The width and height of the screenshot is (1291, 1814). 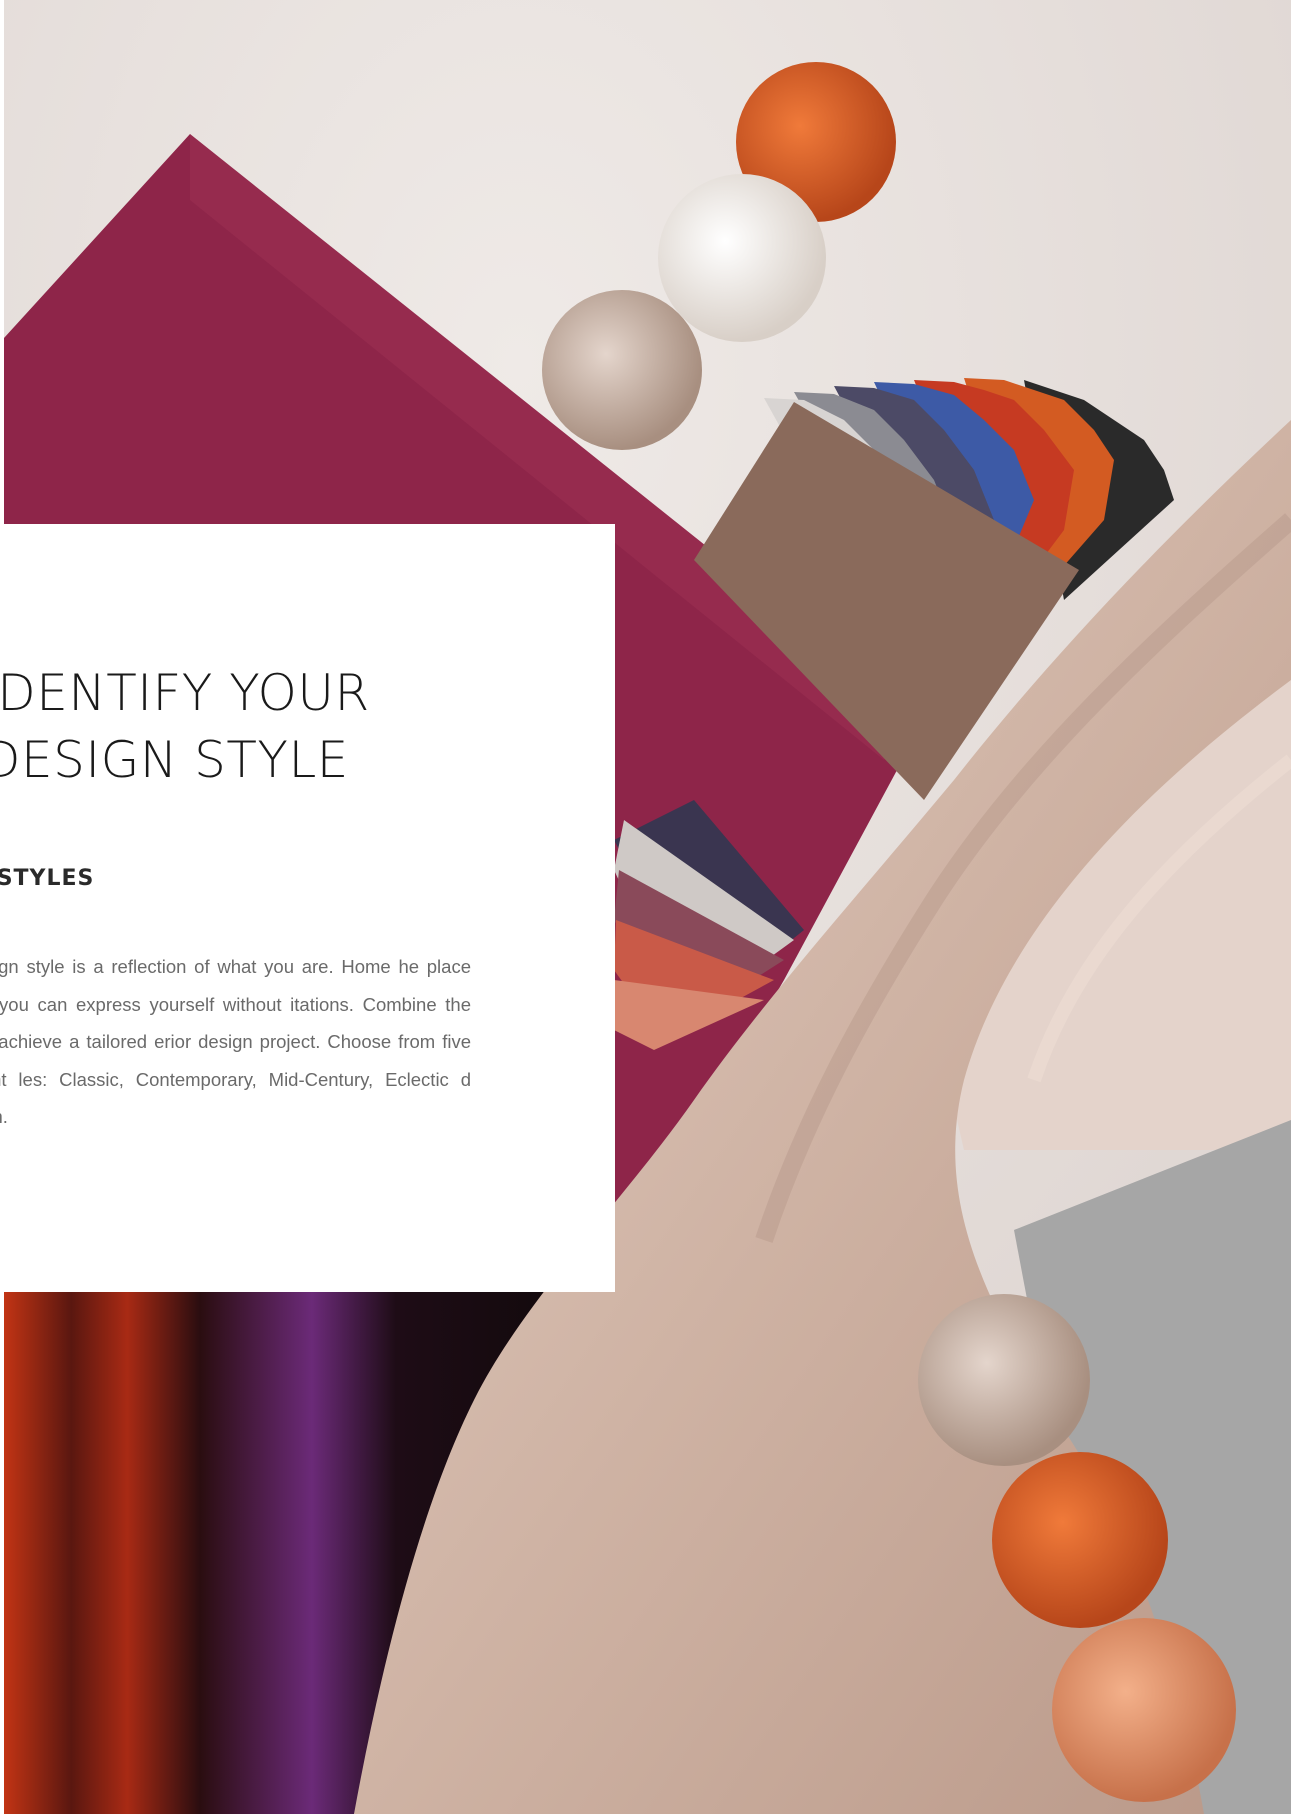 I want to click on pompom-orange-bottom, so click(x=1080, y=1540).